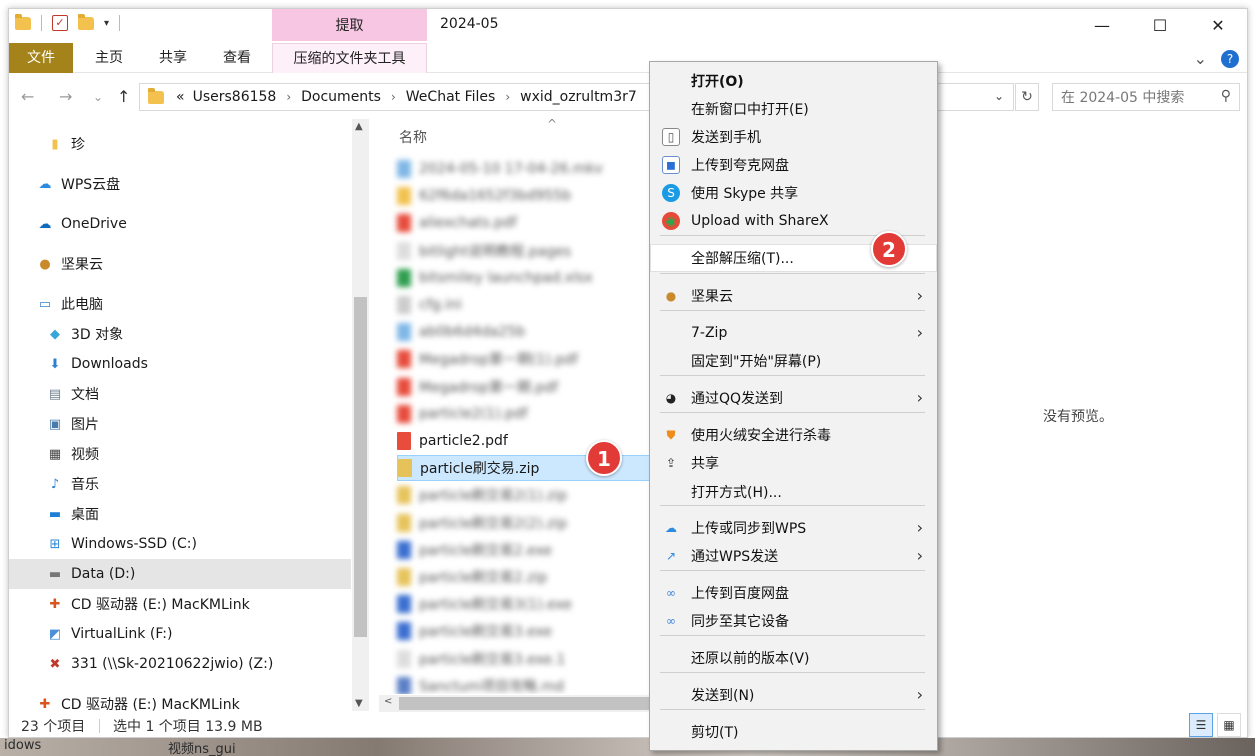 The image size is (1255, 756). Describe the element at coordinates (341, 97) in the screenshot. I see `breadcrumb-documents: Documents` at that location.